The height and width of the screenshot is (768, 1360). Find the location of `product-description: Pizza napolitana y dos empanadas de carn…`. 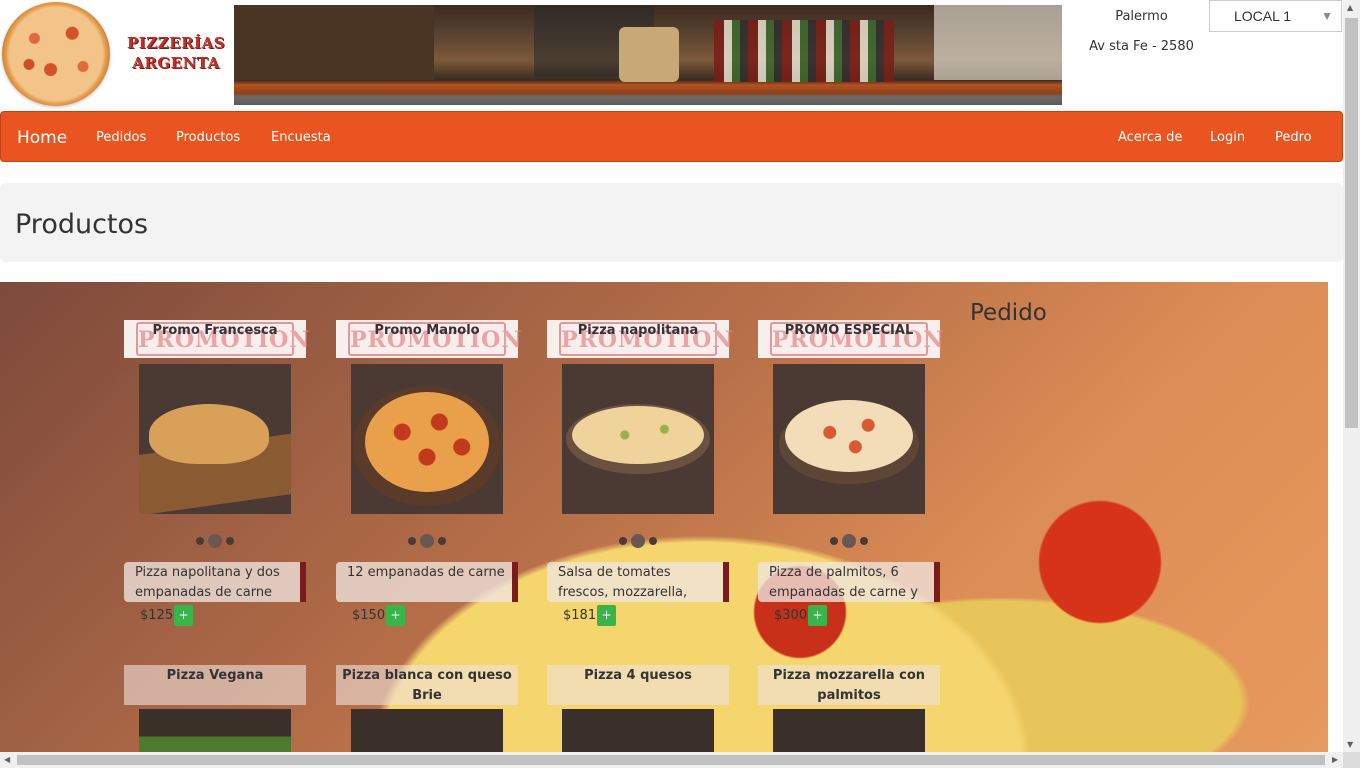

product-description: Pizza napolitana y dos empanadas de carn… is located at coordinates (215, 582).